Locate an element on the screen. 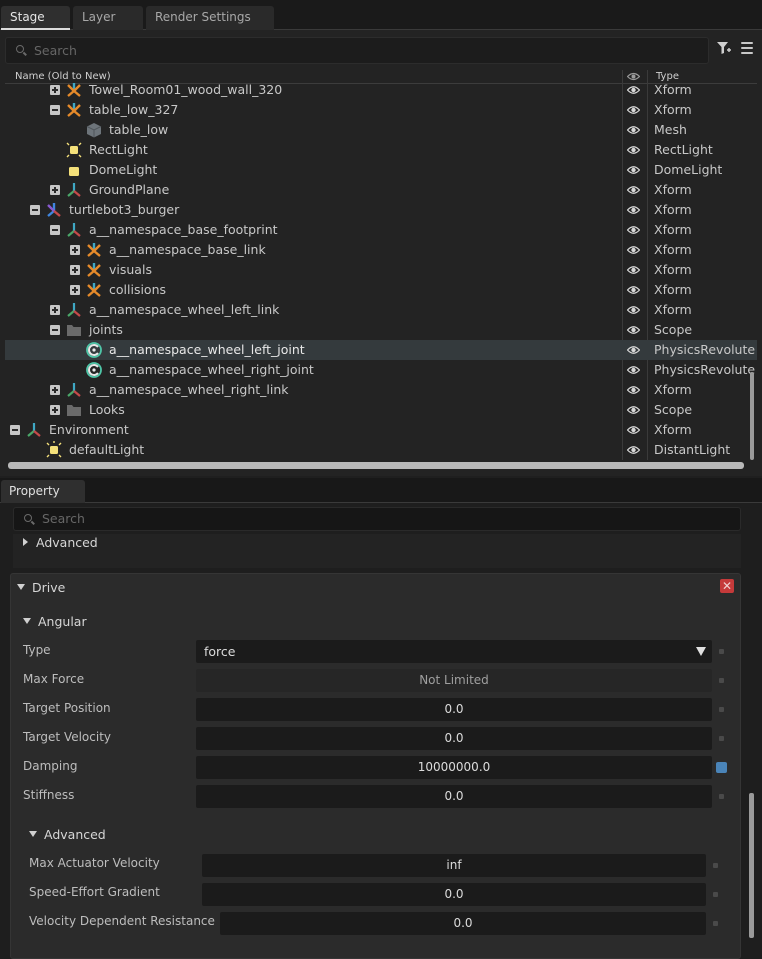  target-velocity-field: 0.0 is located at coordinates (454, 738).